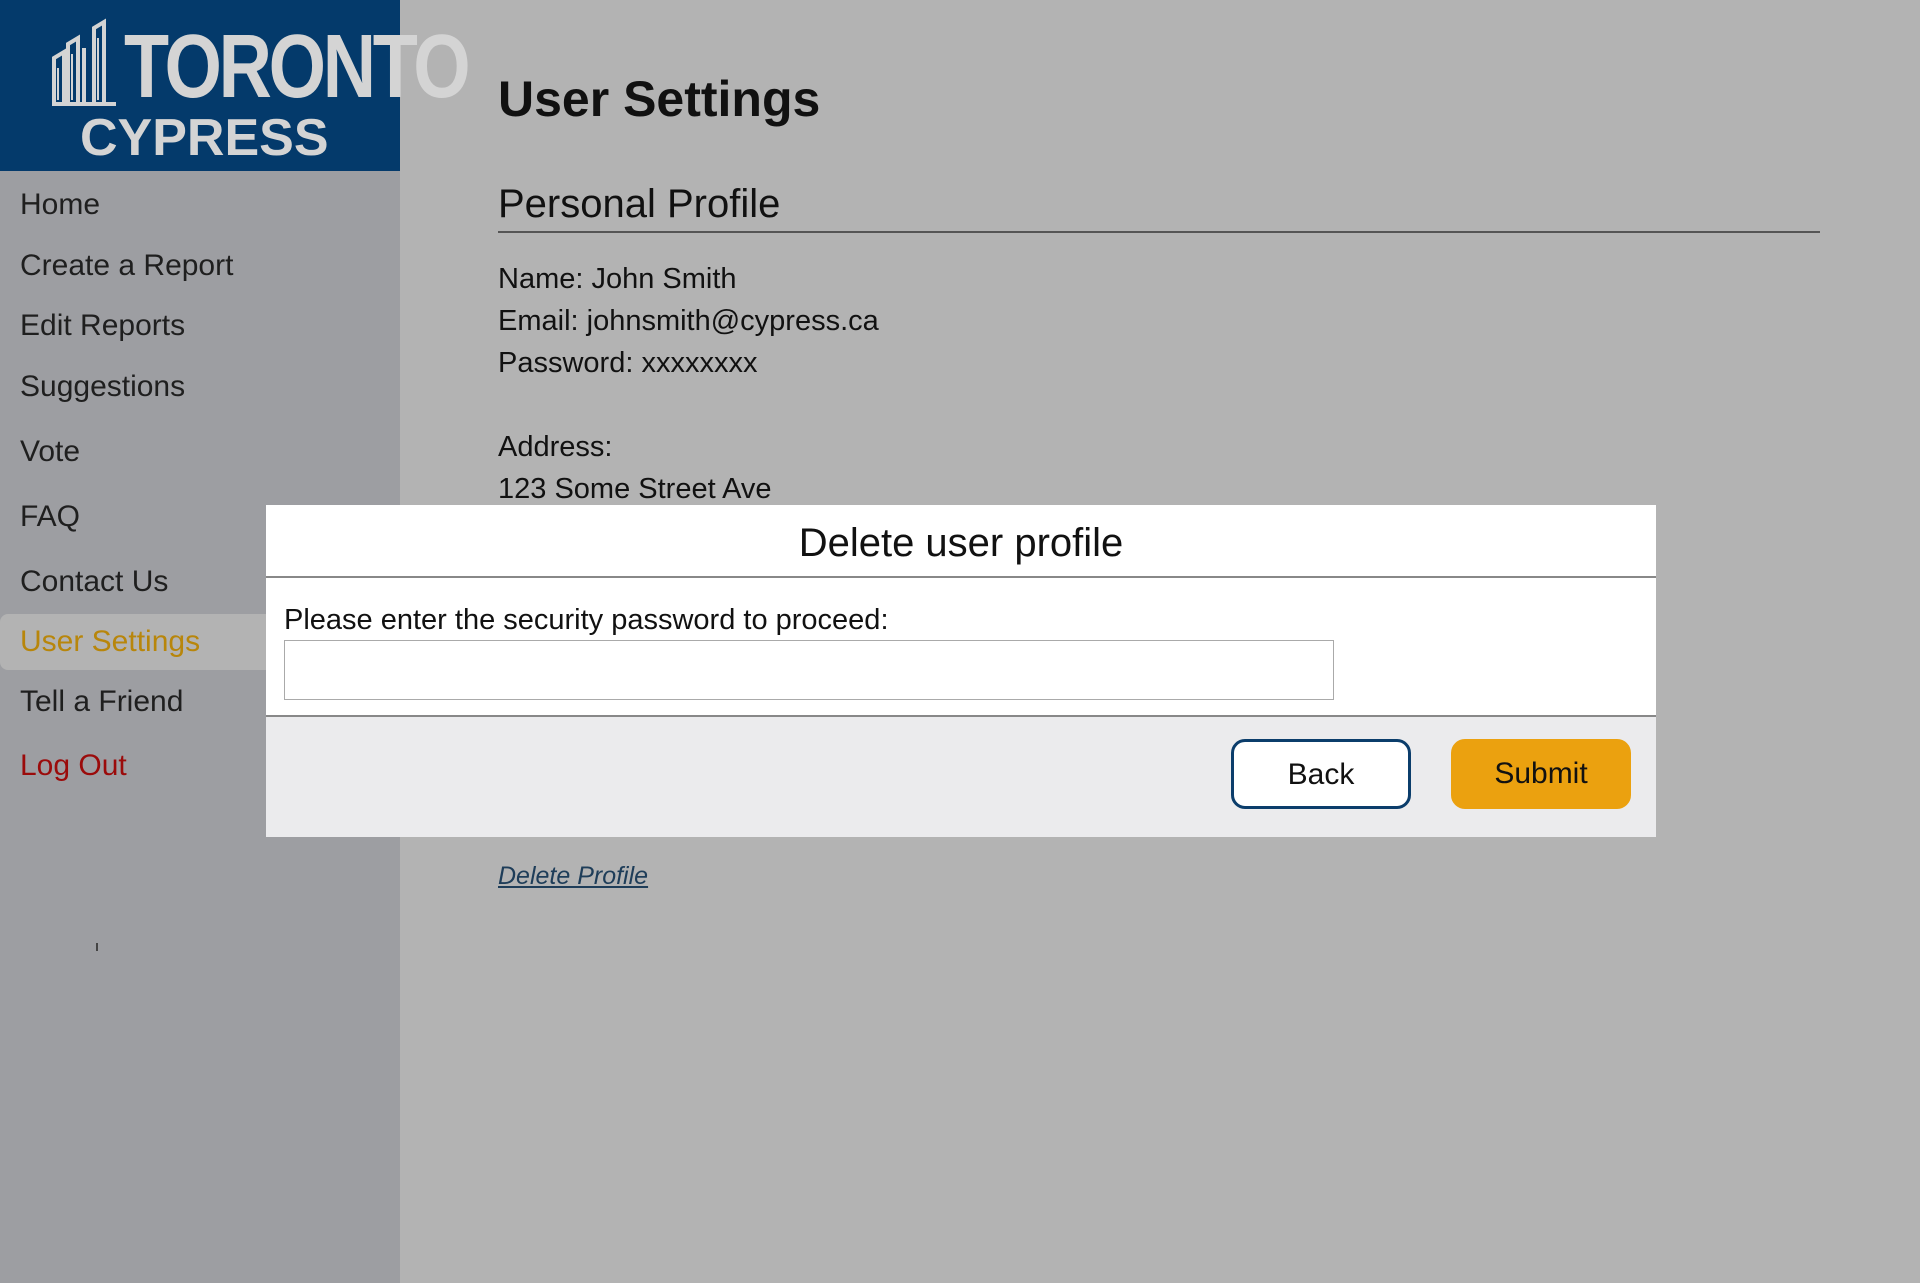  Describe the element at coordinates (204, 138) in the screenshot. I see `logo-text-cypress: CYPRESS` at that location.